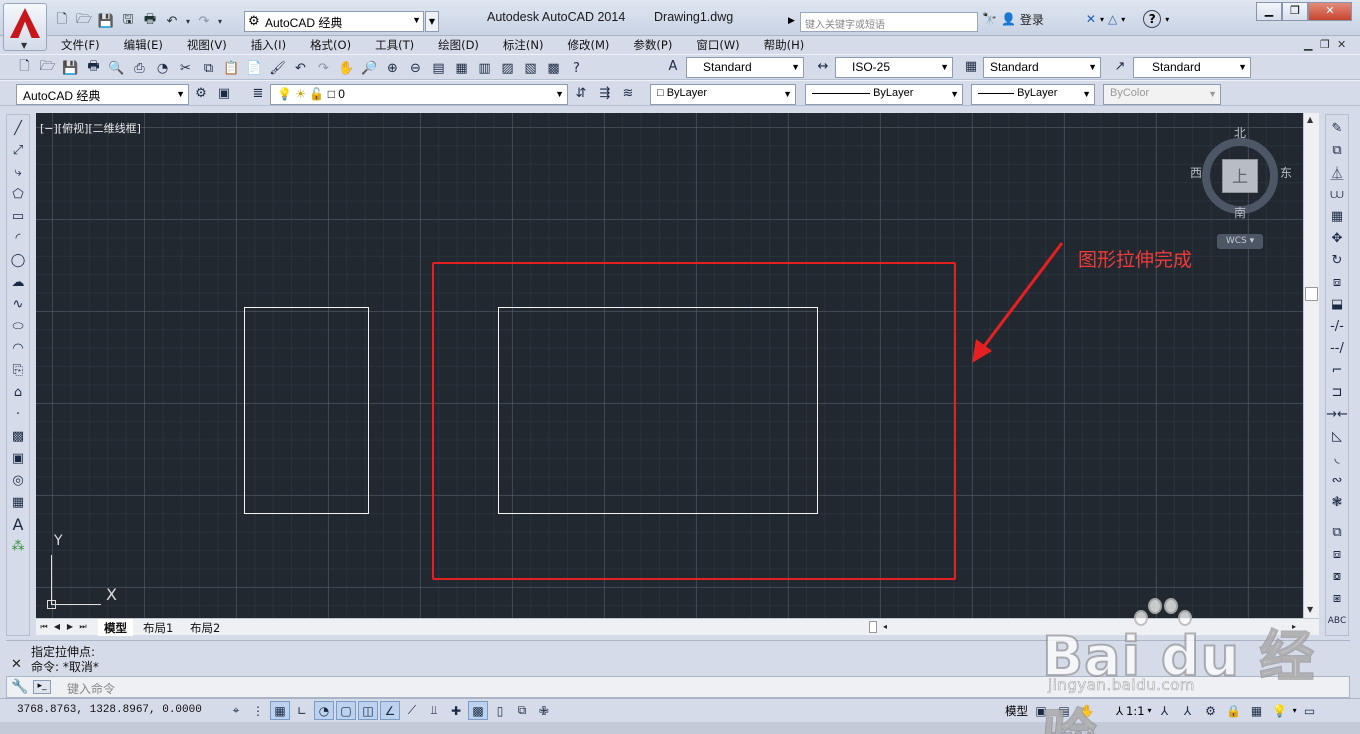  Describe the element at coordinates (18, 414) in the screenshot. I see `point-icon: ·` at that location.